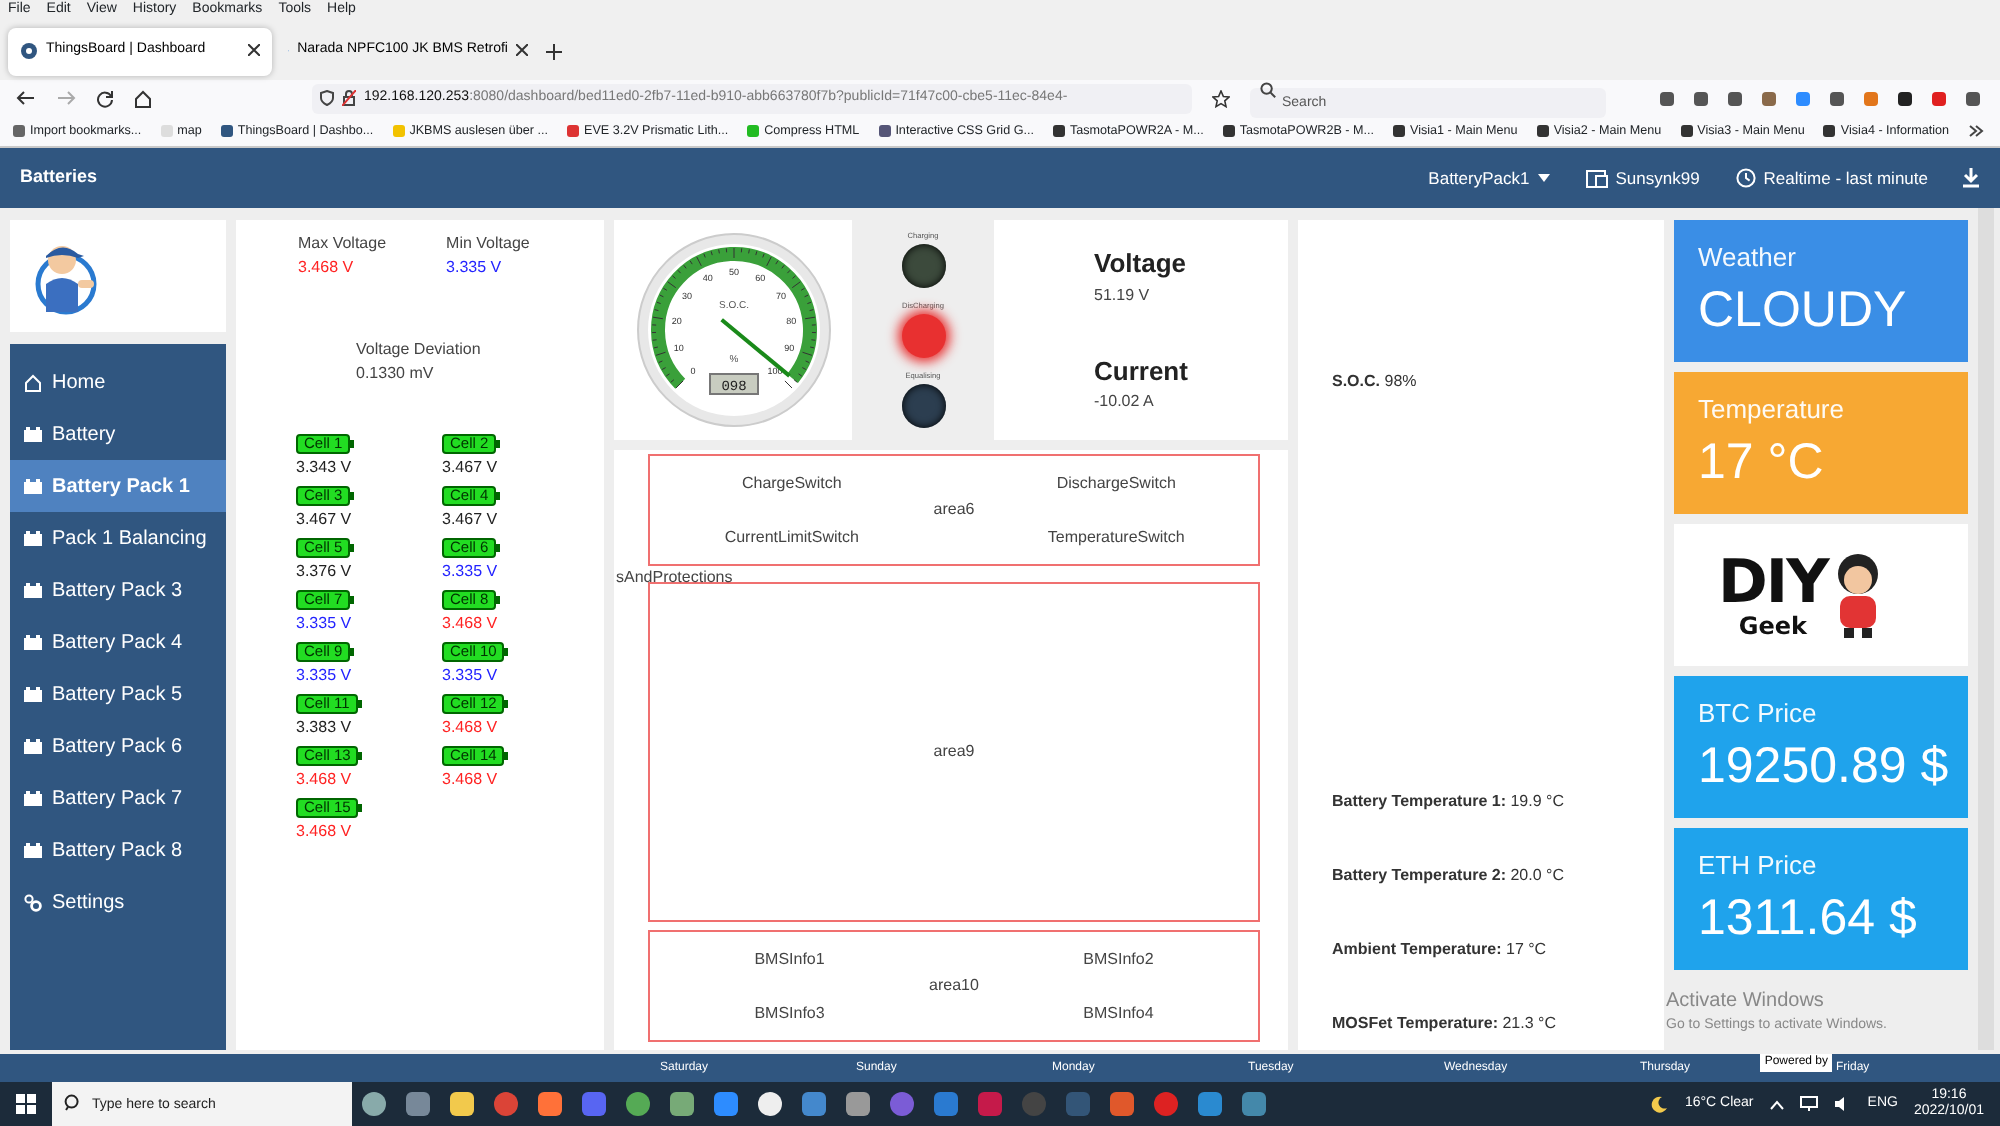  Describe the element at coordinates (1746, 1002) in the screenshot. I see `activation-title: Activate Windows` at that location.